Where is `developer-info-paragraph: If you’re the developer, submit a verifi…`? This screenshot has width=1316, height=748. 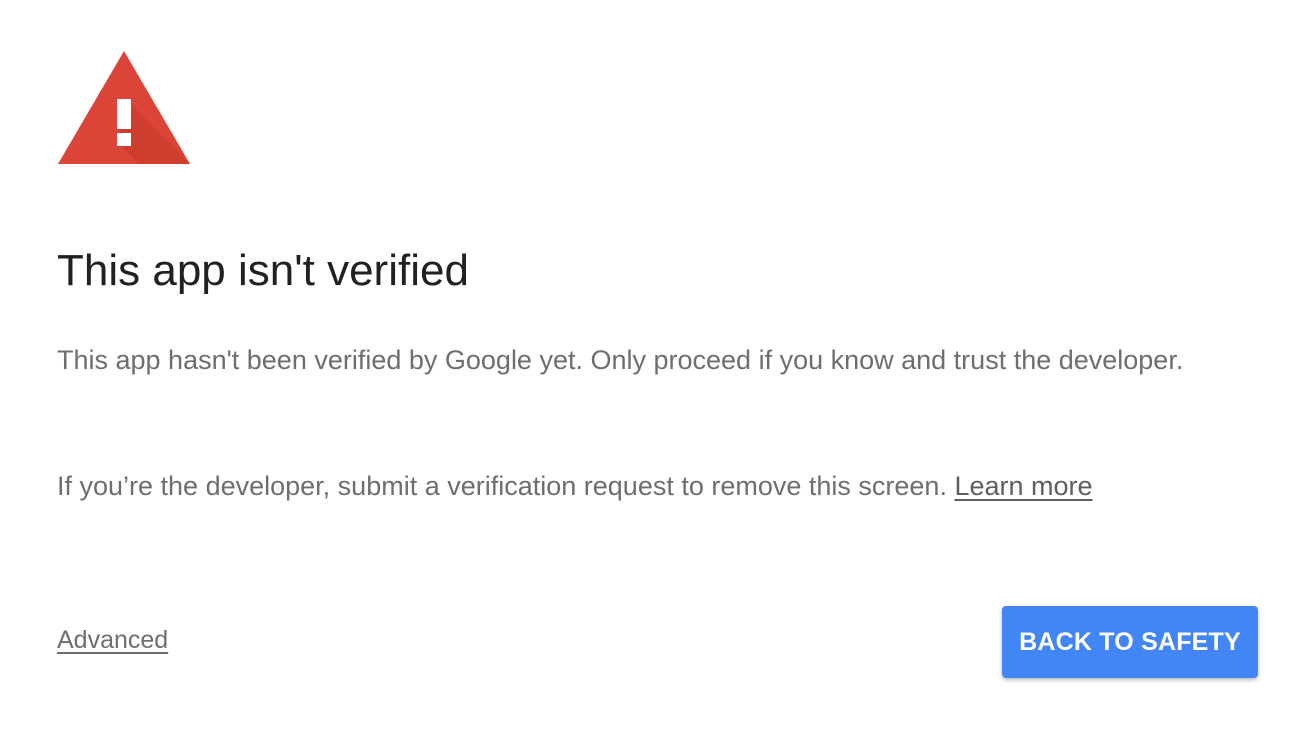 developer-info-paragraph: If you’re the developer, submit a verifi… is located at coordinates (632, 486).